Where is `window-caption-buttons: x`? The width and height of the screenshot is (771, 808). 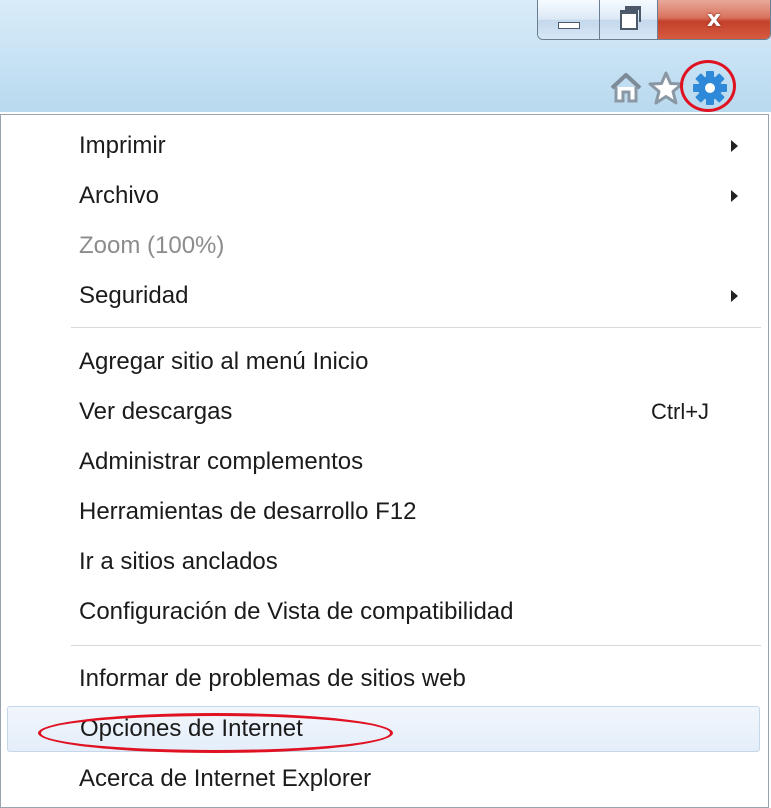
window-caption-buttons: x is located at coordinates (654, 20).